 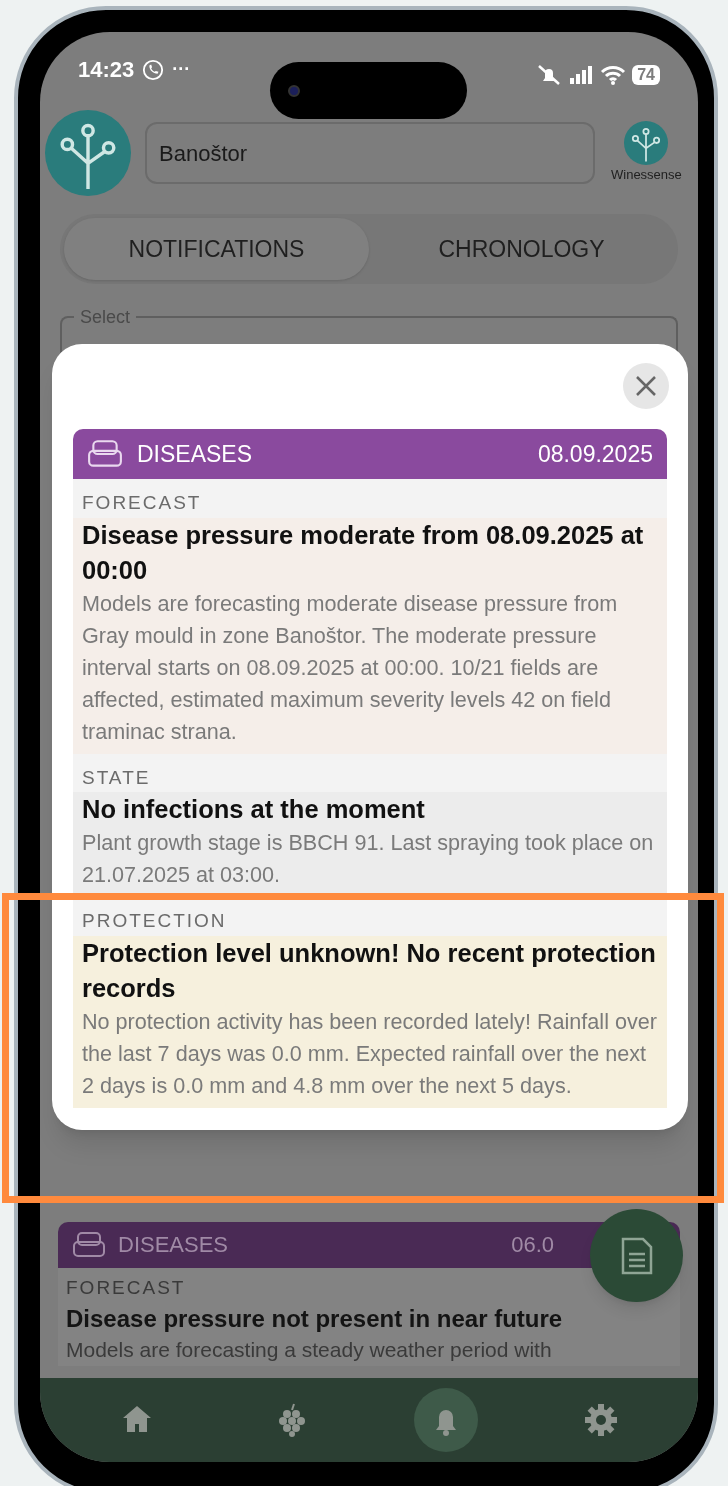 What do you see at coordinates (595, 454) in the screenshot?
I see `card-date: 08.09.2025` at bounding box center [595, 454].